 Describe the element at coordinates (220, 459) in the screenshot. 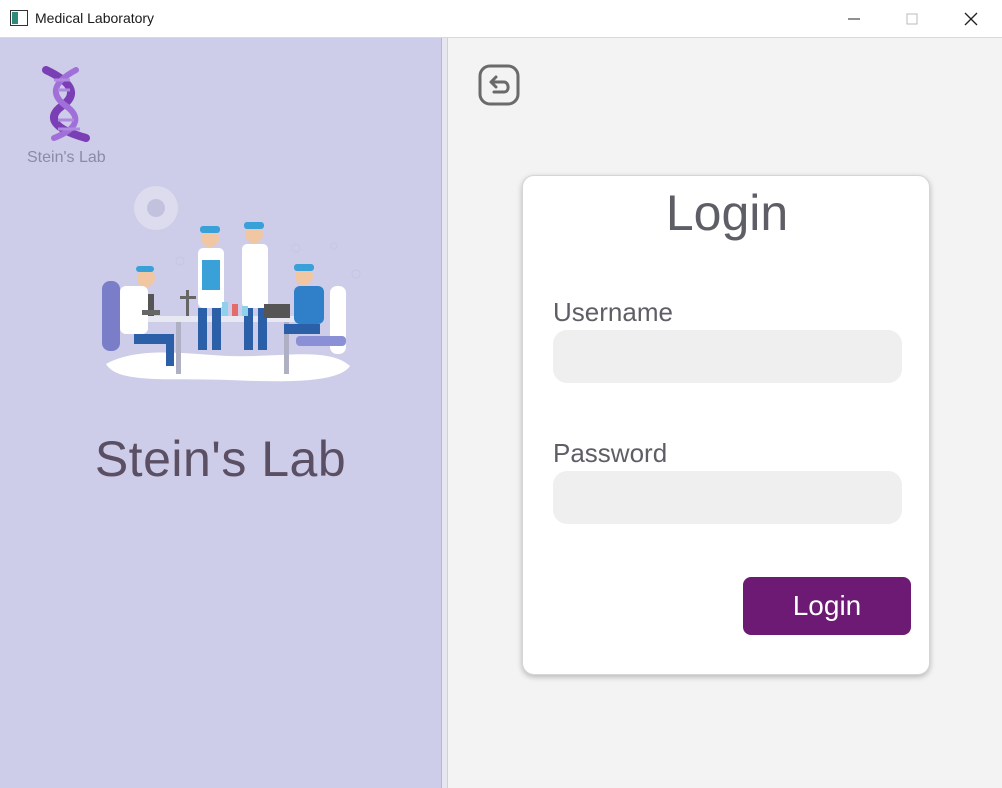

I see `brand-title: Stein's Lab` at that location.